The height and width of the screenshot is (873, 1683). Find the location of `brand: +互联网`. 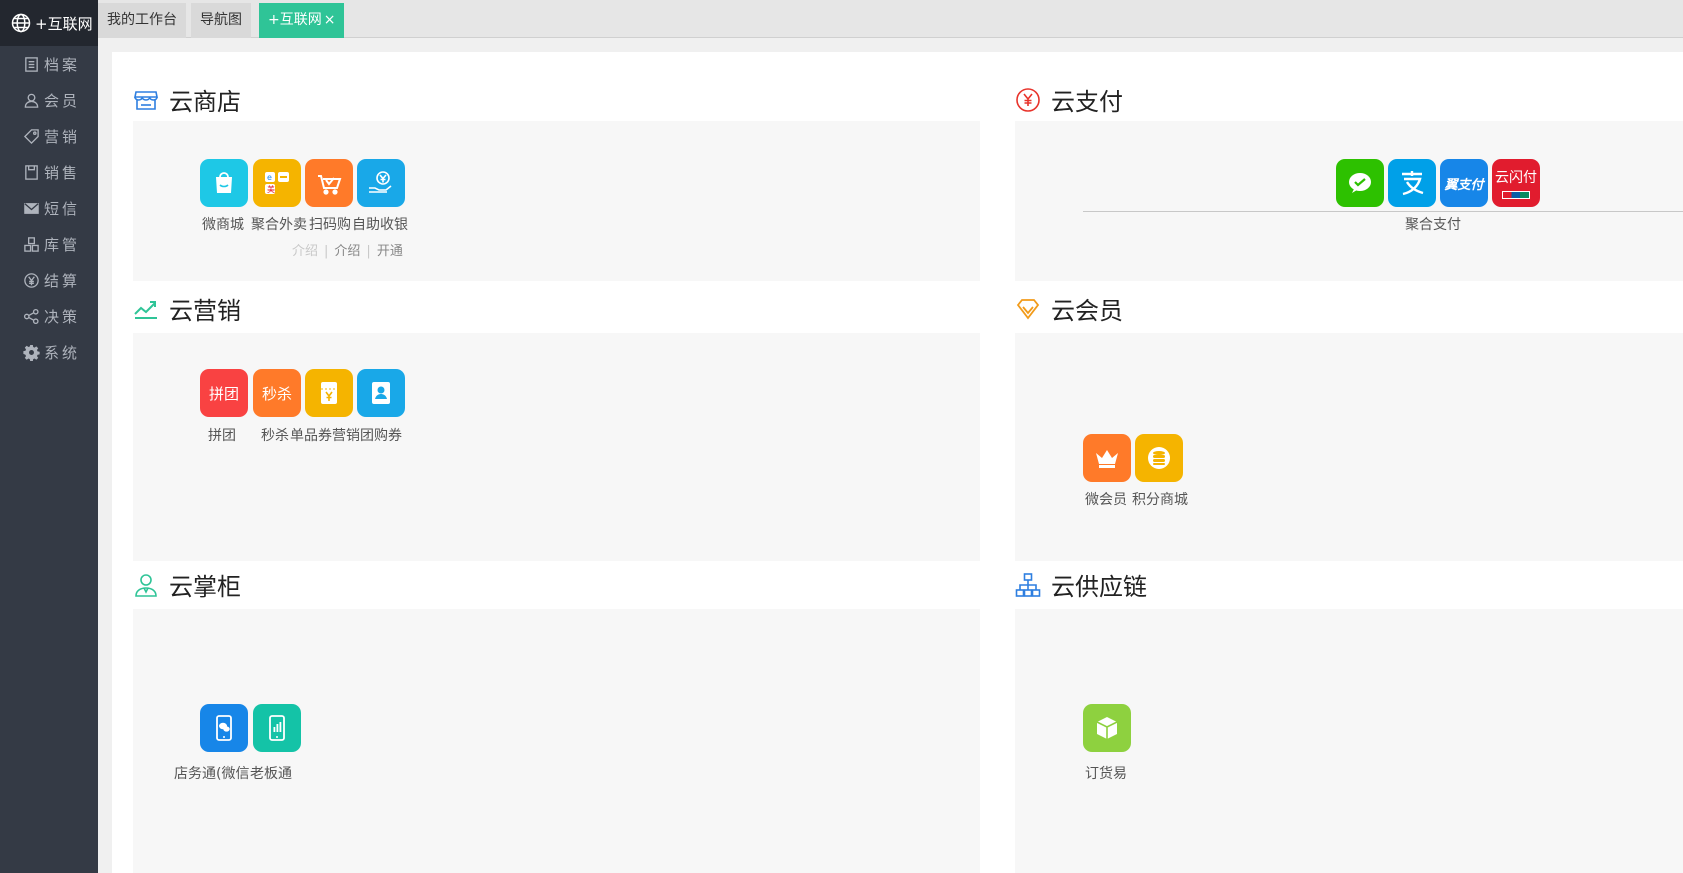

brand: +互联网 is located at coordinates (49, 23).